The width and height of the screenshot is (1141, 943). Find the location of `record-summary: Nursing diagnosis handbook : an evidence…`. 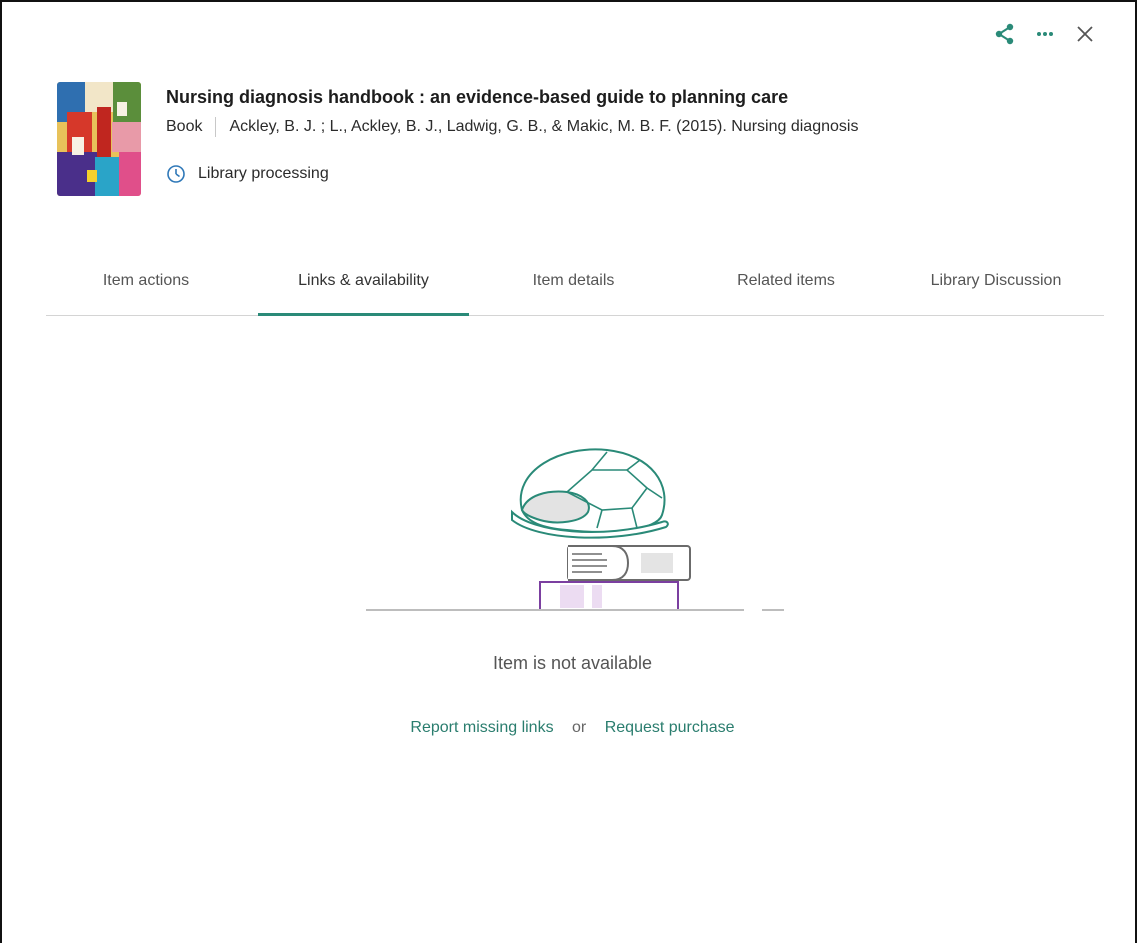

record-summary: Nursing diagnosis handbook : an evidence… is located at coordinates (457, 139).